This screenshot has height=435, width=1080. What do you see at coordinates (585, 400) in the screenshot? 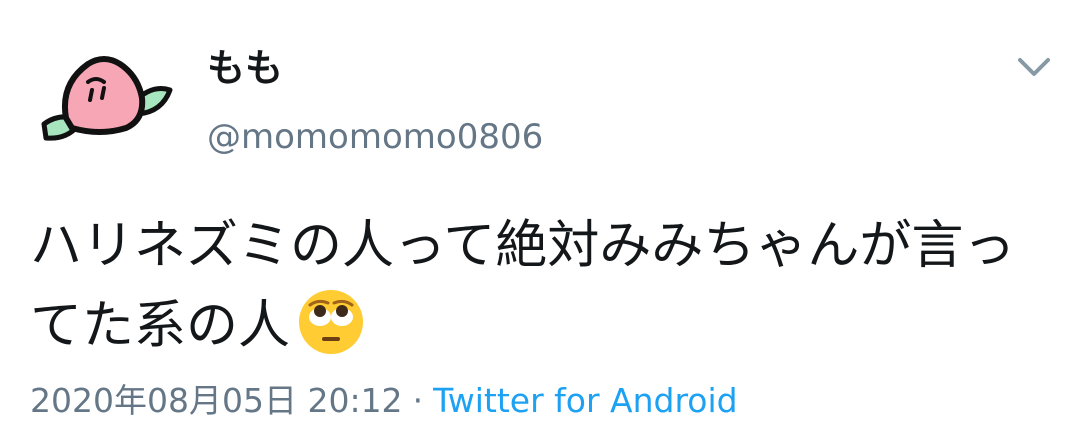
I see `tweet-client-link: Twitter for Android` at bounding box center [585, 400].